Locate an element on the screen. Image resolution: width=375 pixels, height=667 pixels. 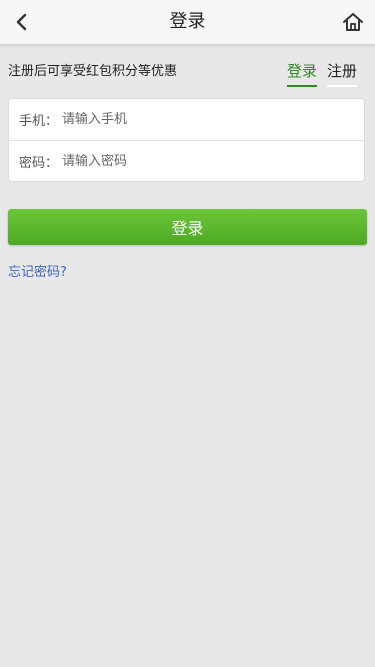
login-form: 手机： 密码： is located at coordinates (186, 140).